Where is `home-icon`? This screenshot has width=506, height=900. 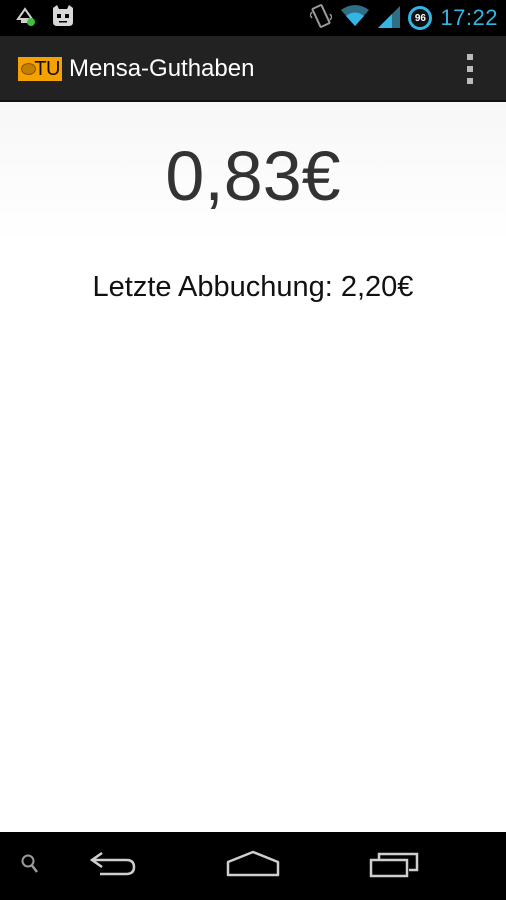
home-icon is located at coordinates (253, 866).